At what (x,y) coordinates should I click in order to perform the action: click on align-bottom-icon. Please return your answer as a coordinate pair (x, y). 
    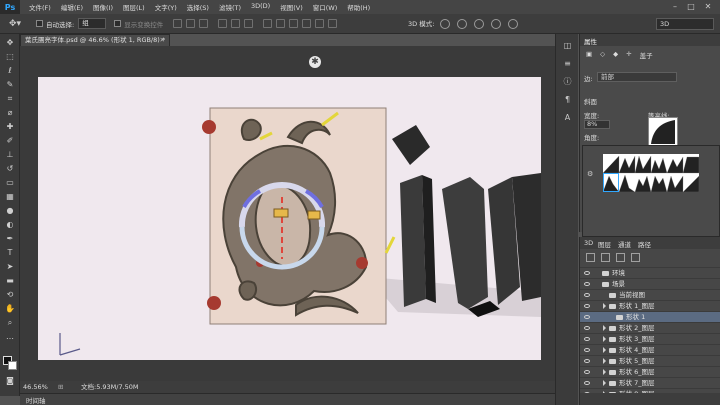
    Looking at the image, I should click on (204, 23).